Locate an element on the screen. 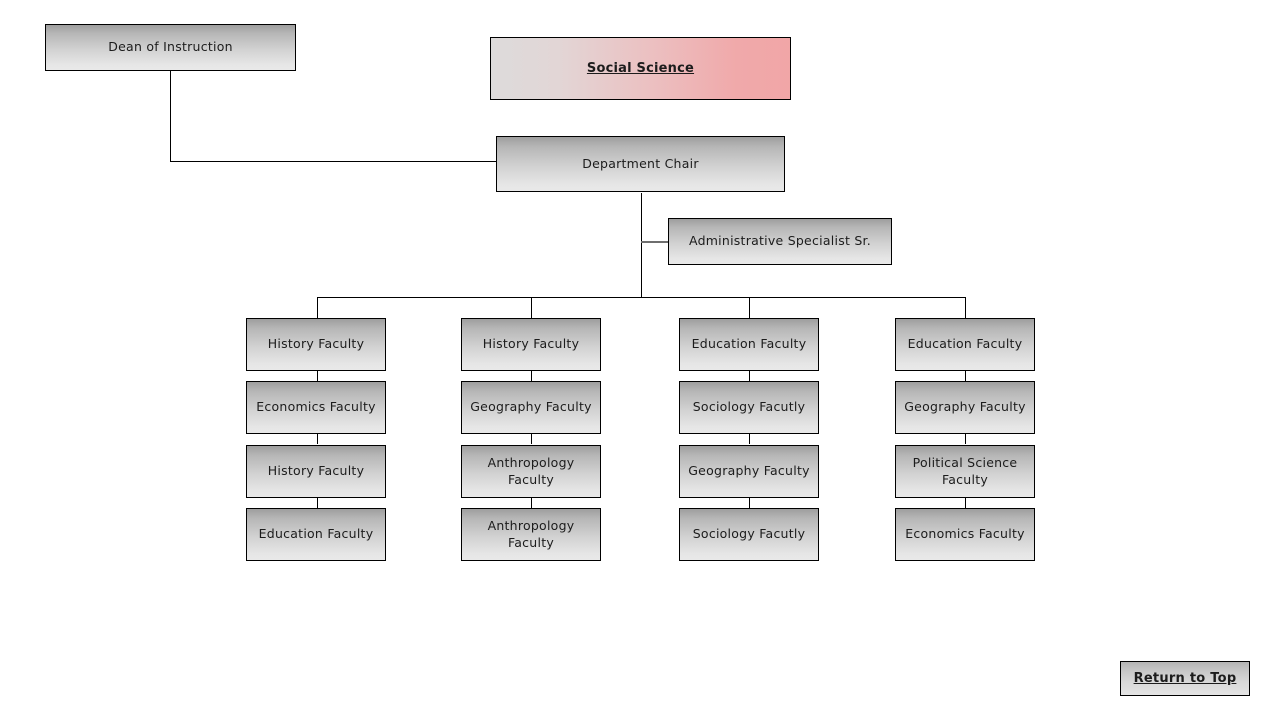 This screenshot has width=1280, height=720. node-column-1-item-1: History Faculty is located at coordinates (316, 344).